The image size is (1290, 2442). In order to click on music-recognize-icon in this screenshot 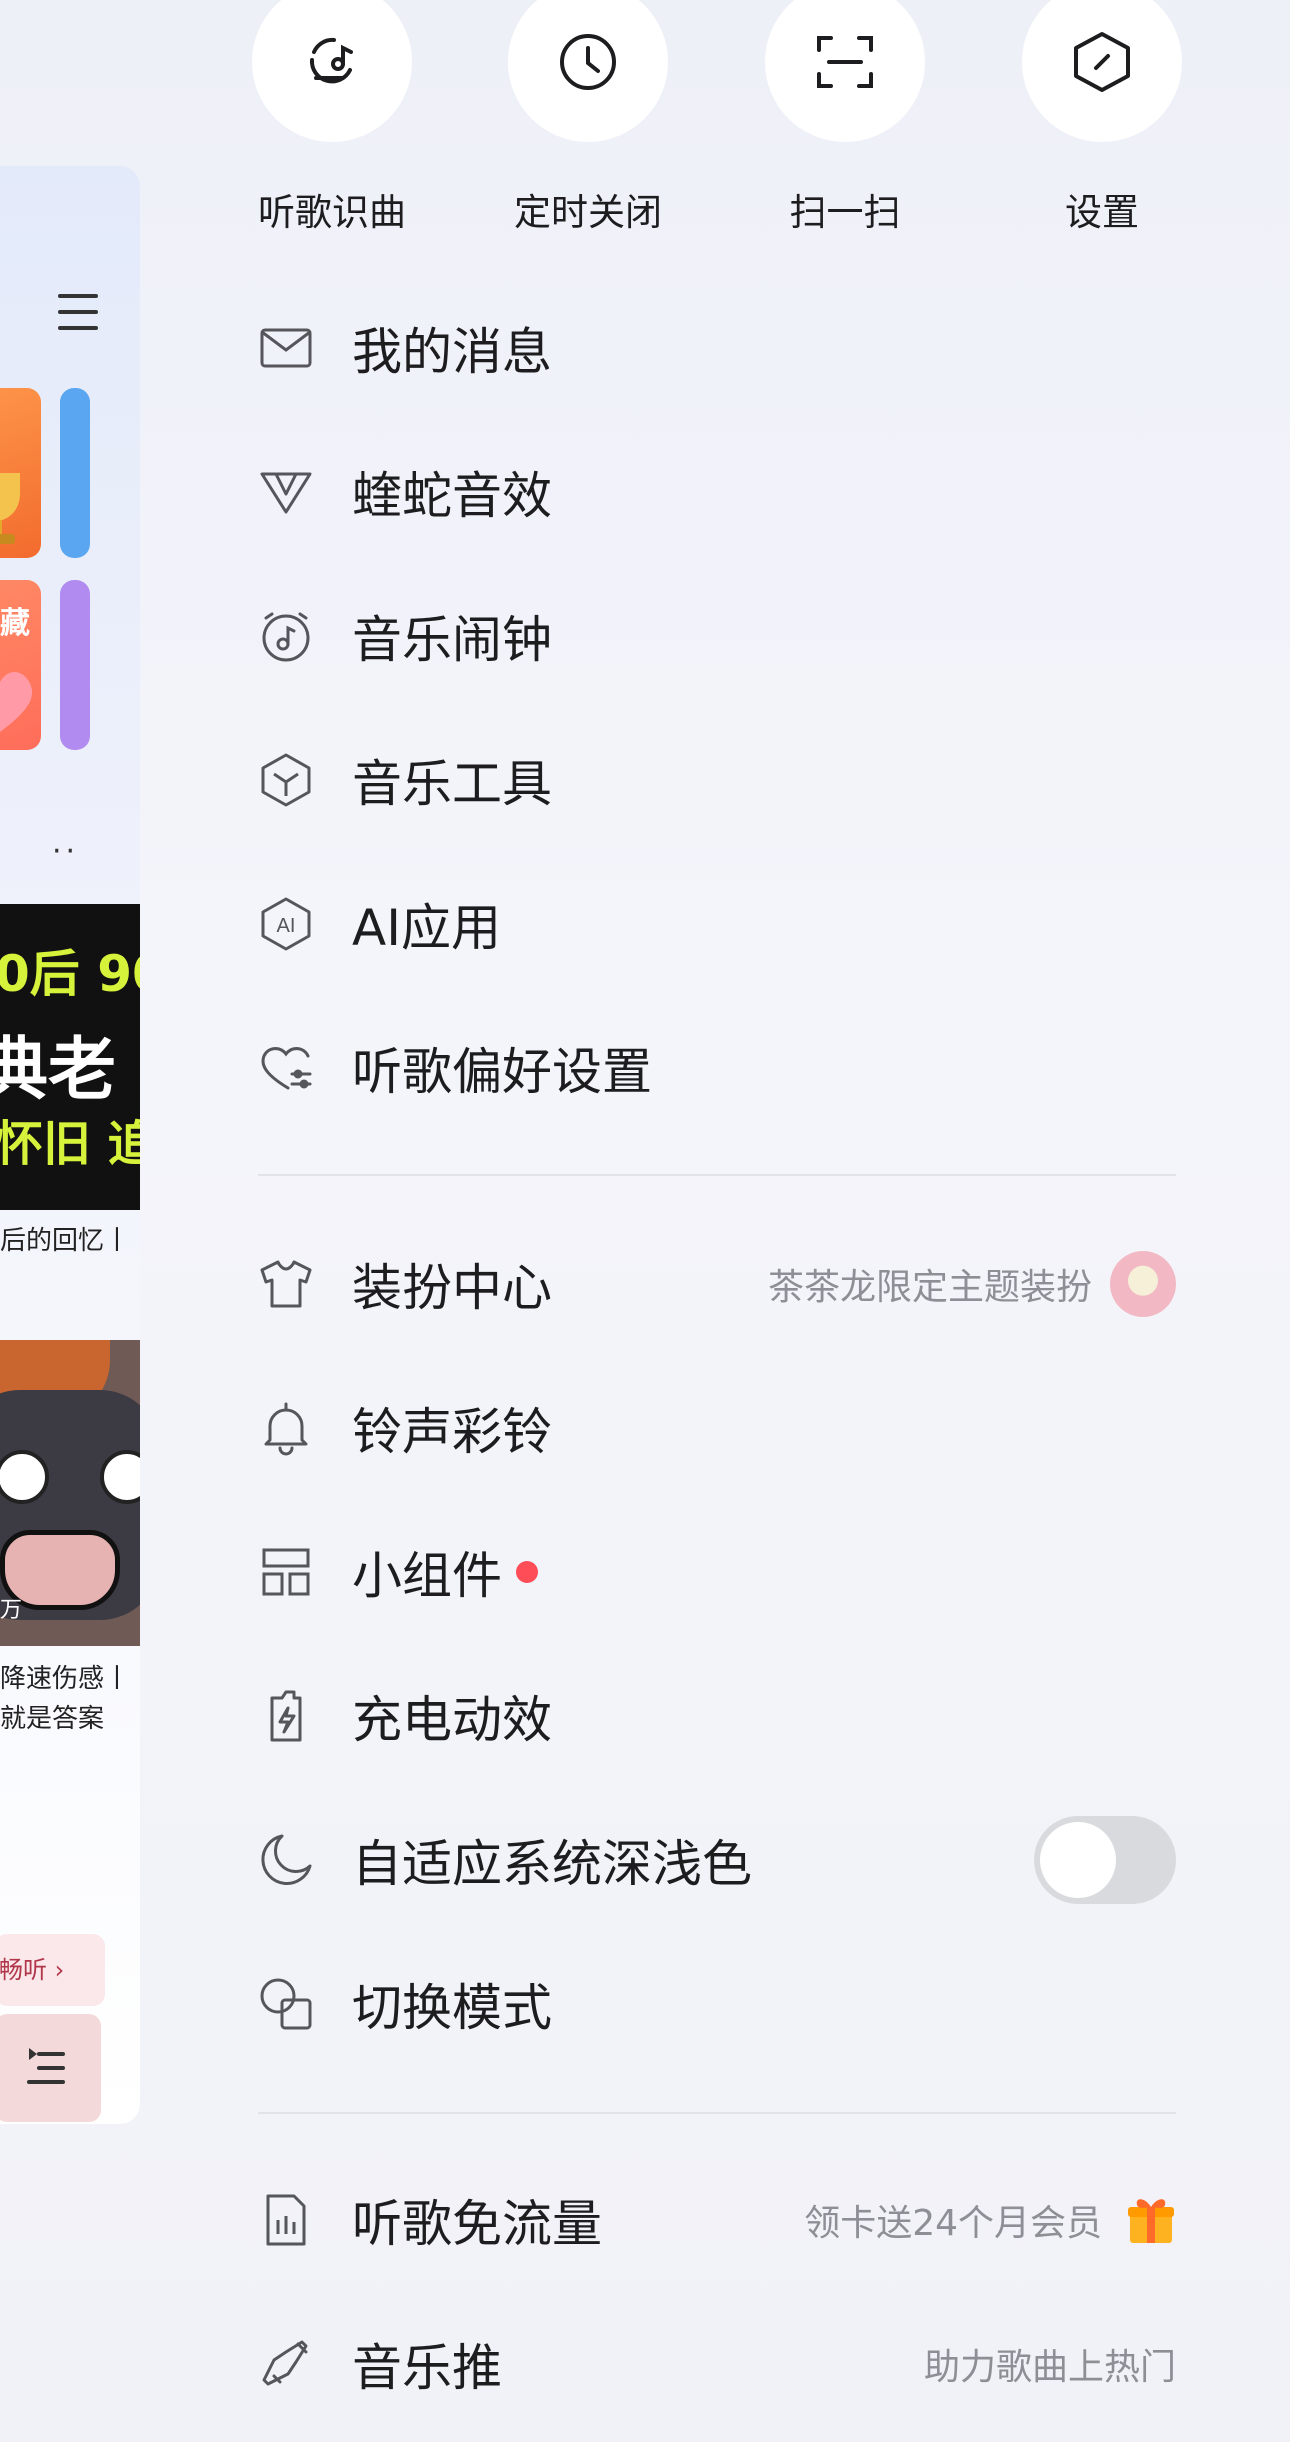, I will do `click(332, 71)`.